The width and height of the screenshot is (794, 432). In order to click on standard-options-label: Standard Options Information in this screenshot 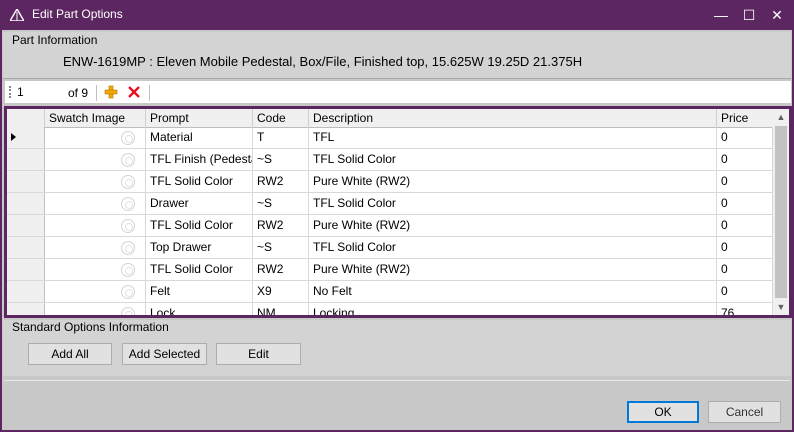, I will do `click(90, 327)`.